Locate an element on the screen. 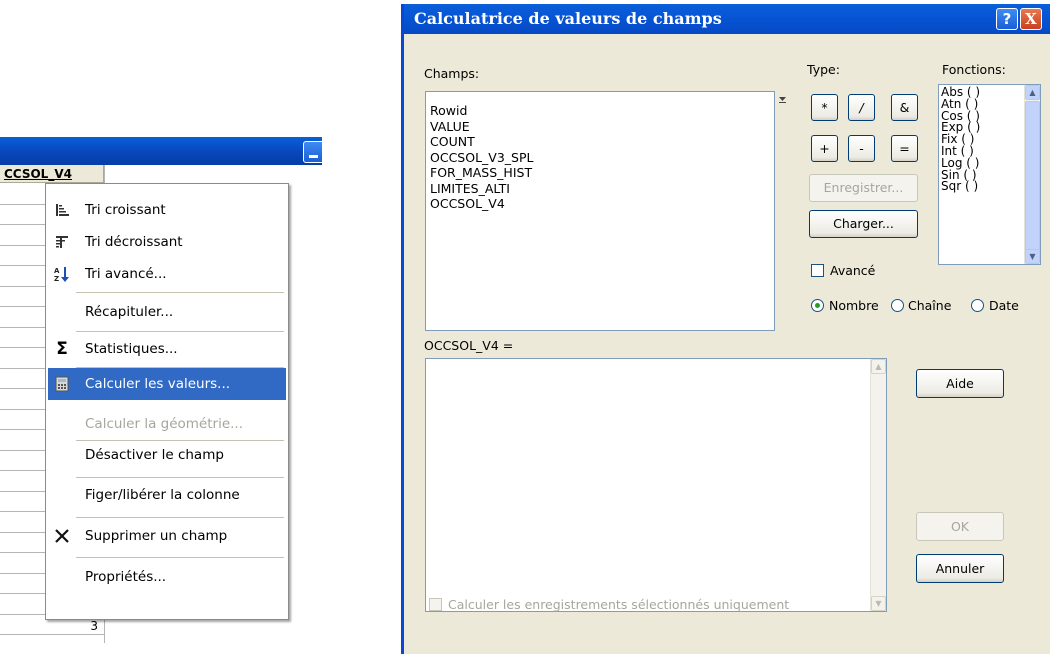  menu-item-label: Figer/libérer la colonne is located at coordinates (162, 495).